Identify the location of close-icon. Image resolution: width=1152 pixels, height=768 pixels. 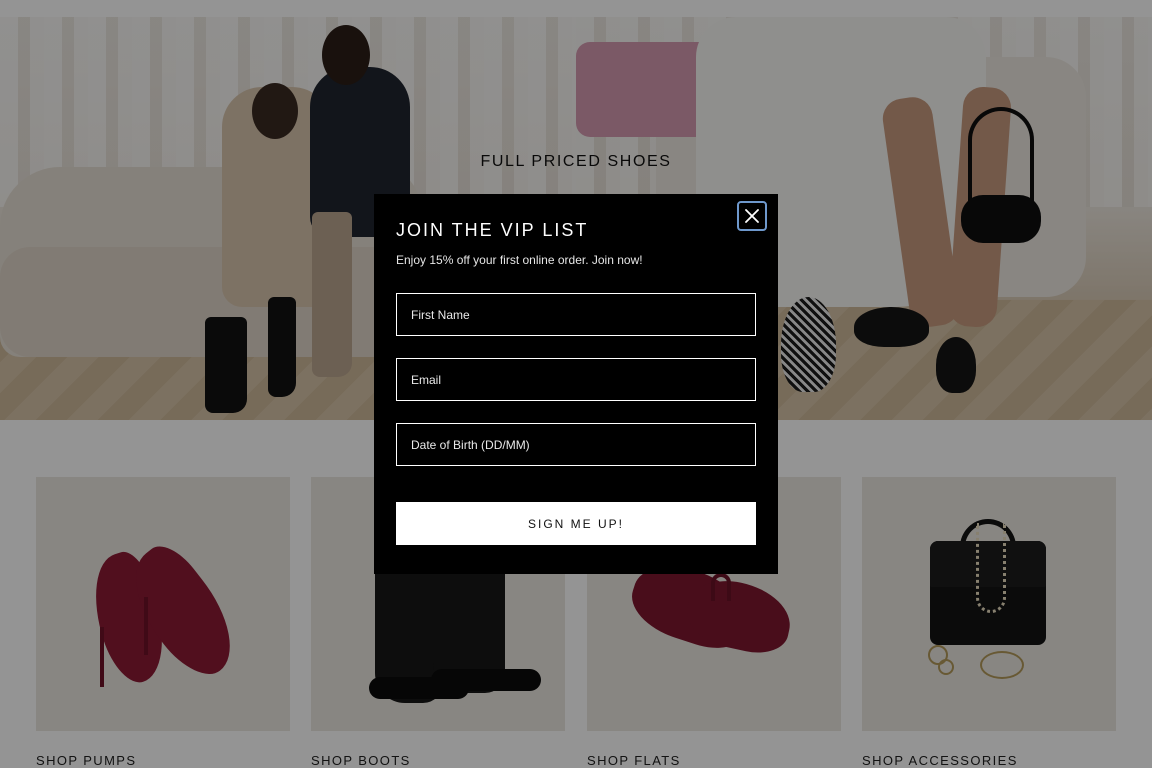
(752, 216).